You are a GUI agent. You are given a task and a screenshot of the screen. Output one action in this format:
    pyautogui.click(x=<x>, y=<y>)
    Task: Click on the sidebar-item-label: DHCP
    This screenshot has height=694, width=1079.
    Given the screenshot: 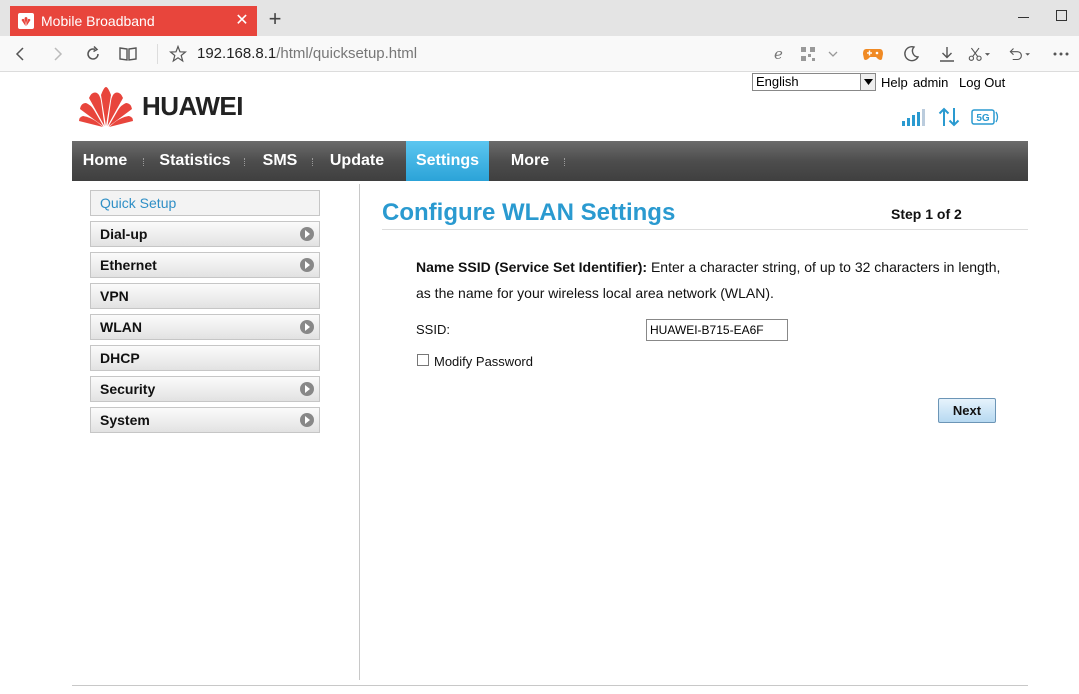 What is the action you would take?
    pyautogui.click(x=120, y=358)
    